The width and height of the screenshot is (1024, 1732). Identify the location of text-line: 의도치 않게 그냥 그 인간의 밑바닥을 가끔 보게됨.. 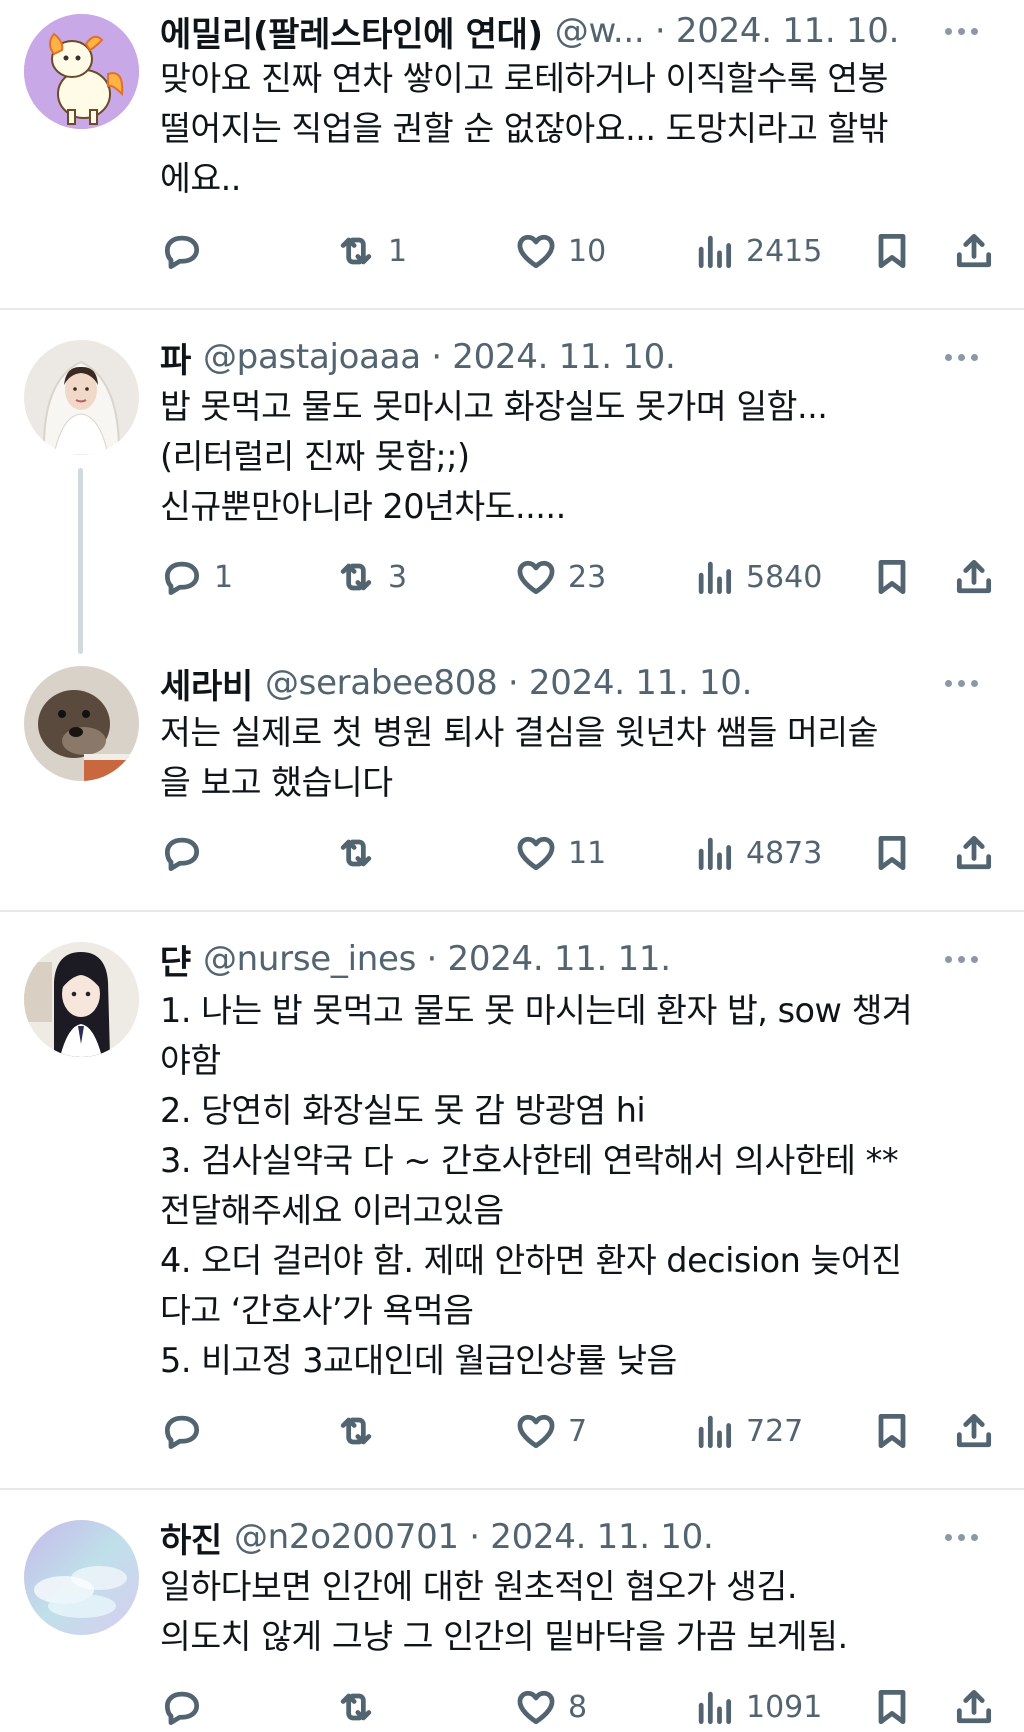
(504, 1636).